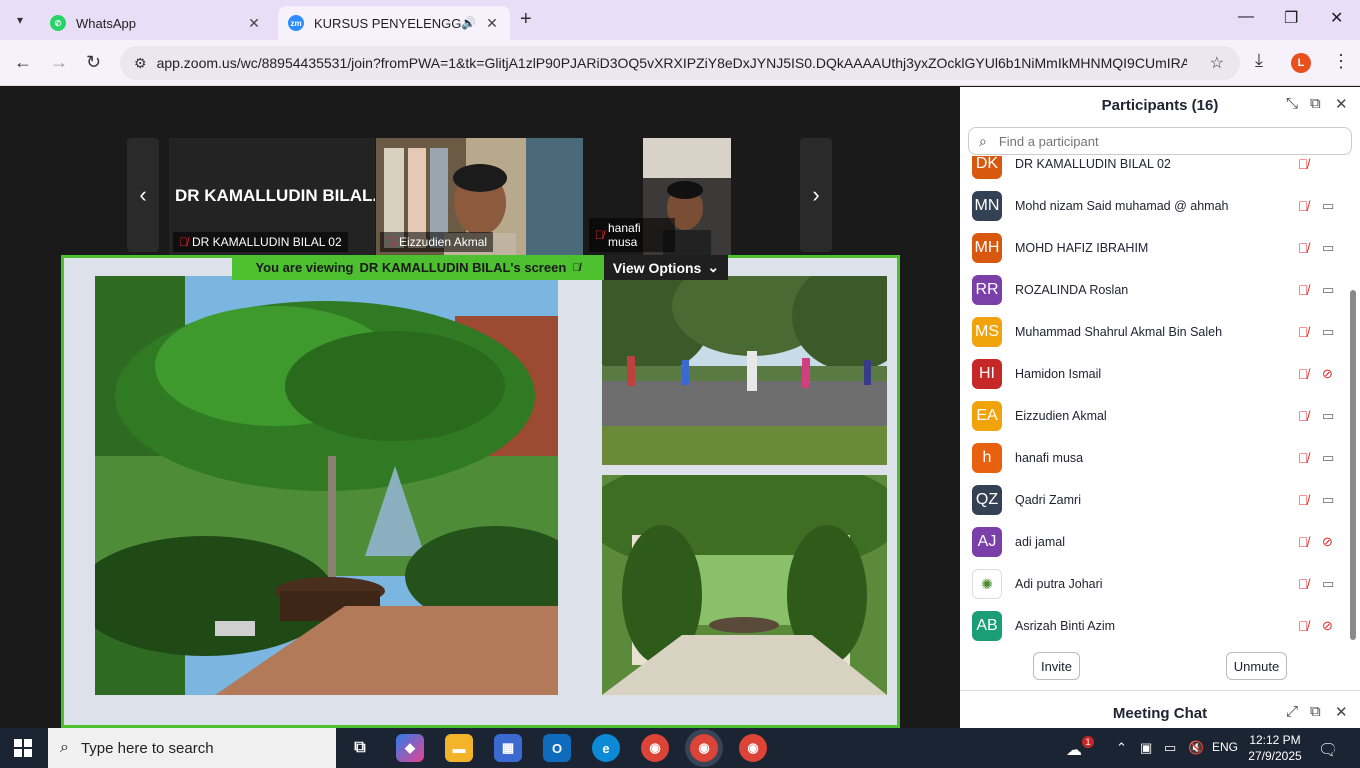  Describe the element at coordinates (1121, 748) in the screenshot. I see `show-hidden-icons: ⌃` at that location.